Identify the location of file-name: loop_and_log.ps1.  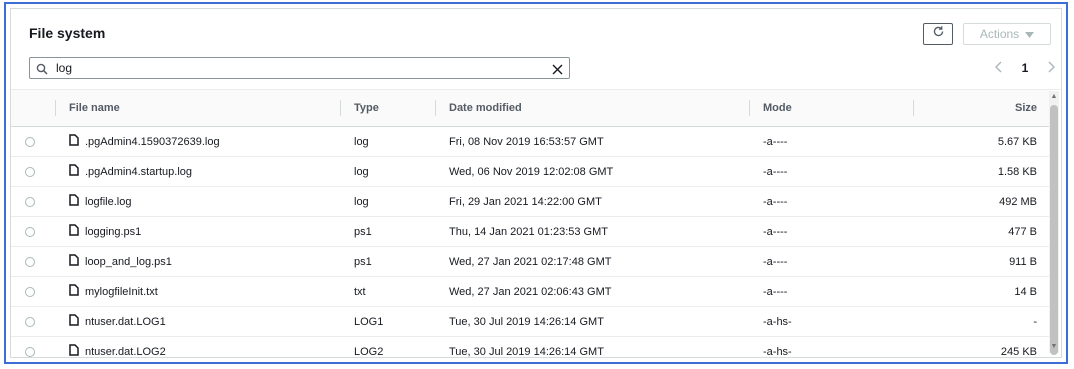
(128, 261).